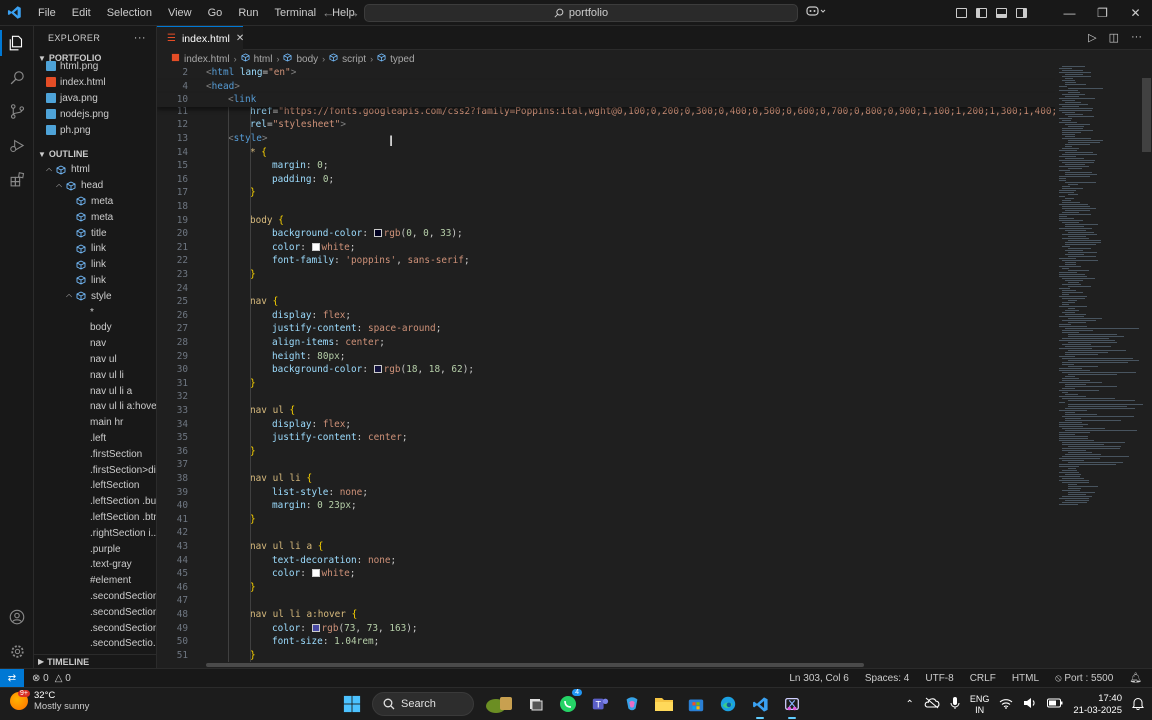 The image size is (1152, 720). I want to click on outline-item: .text-gray, so click(95, 565).